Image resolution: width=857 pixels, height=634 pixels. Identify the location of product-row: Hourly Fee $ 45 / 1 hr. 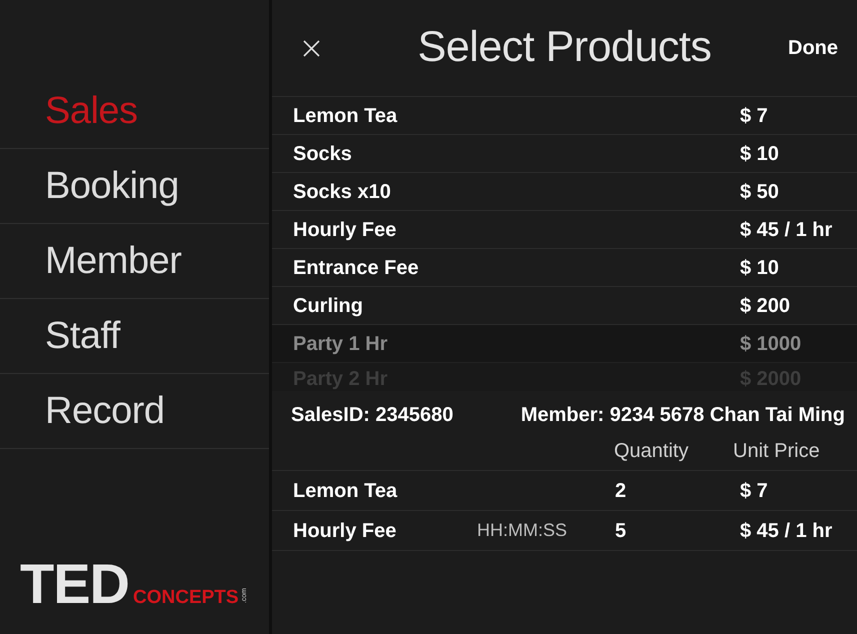
(564, 230).